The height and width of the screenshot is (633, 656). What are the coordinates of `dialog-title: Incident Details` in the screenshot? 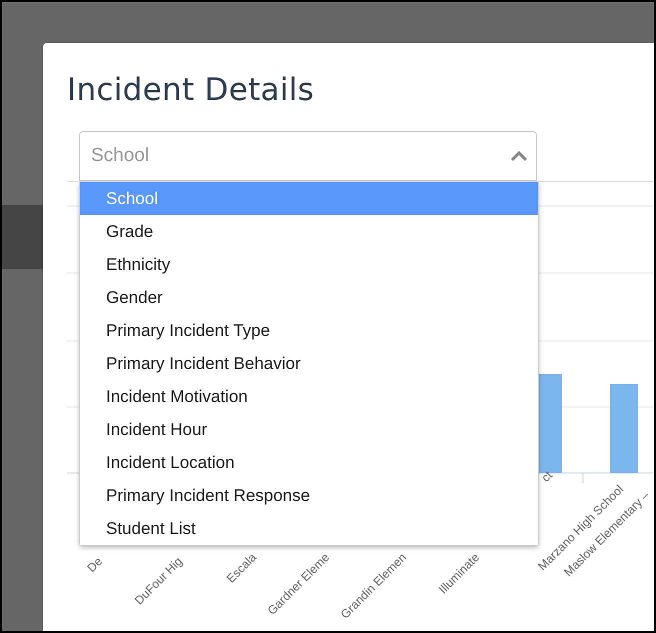 It's located at (191, 90).